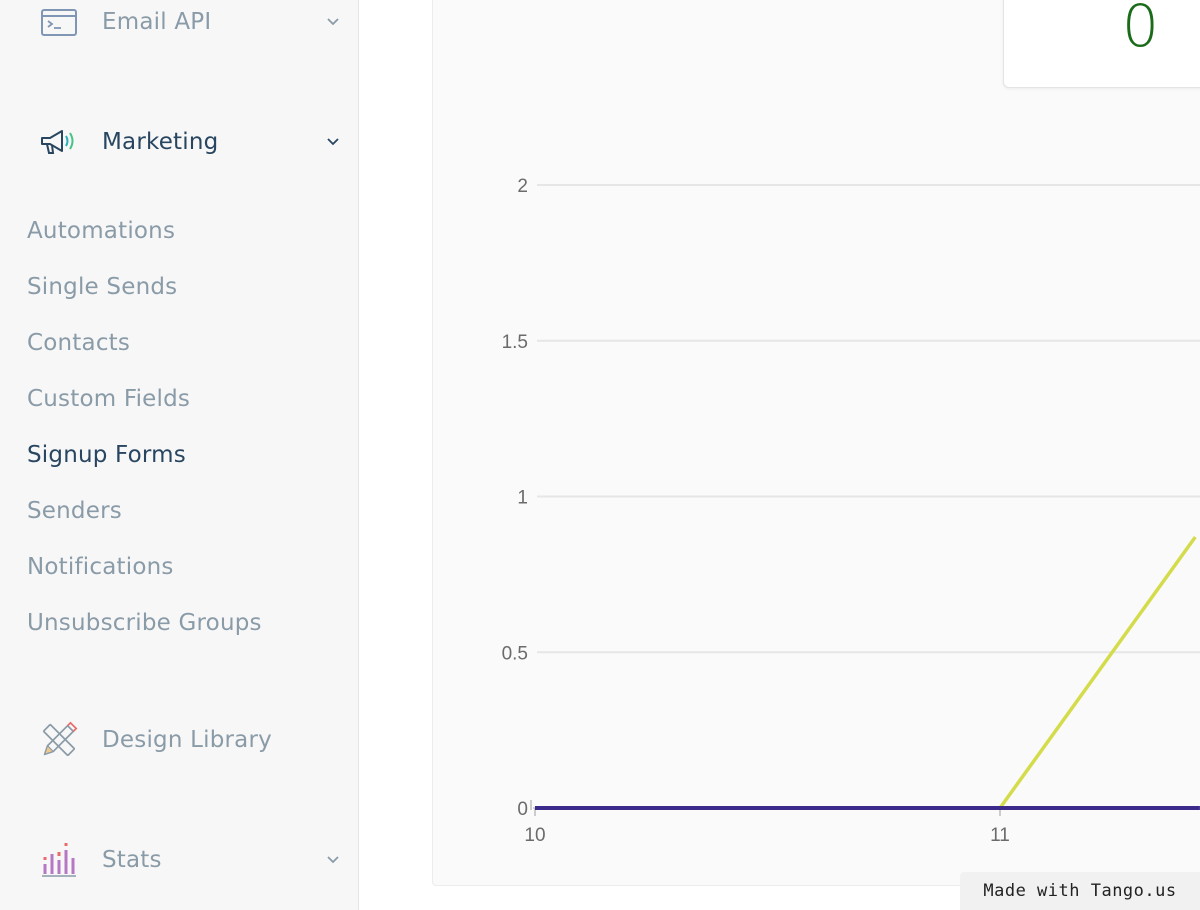 Image resolution: width=1200 pixels, height=910 pixels. Describe the element at coordinates (522, 498) in the screenshot. I see `y-tick-label: 1` at that location.